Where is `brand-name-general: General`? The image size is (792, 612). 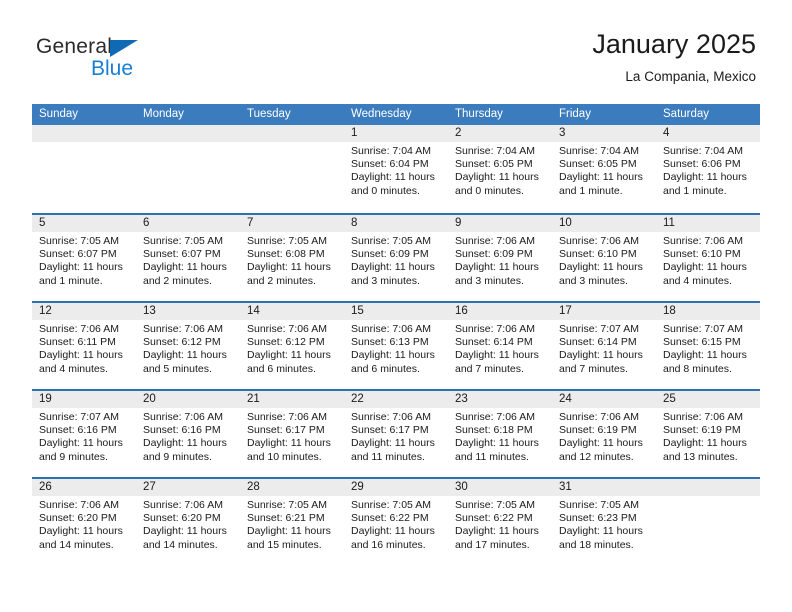
brand-name-general: General is located at coordinates (74, 46).